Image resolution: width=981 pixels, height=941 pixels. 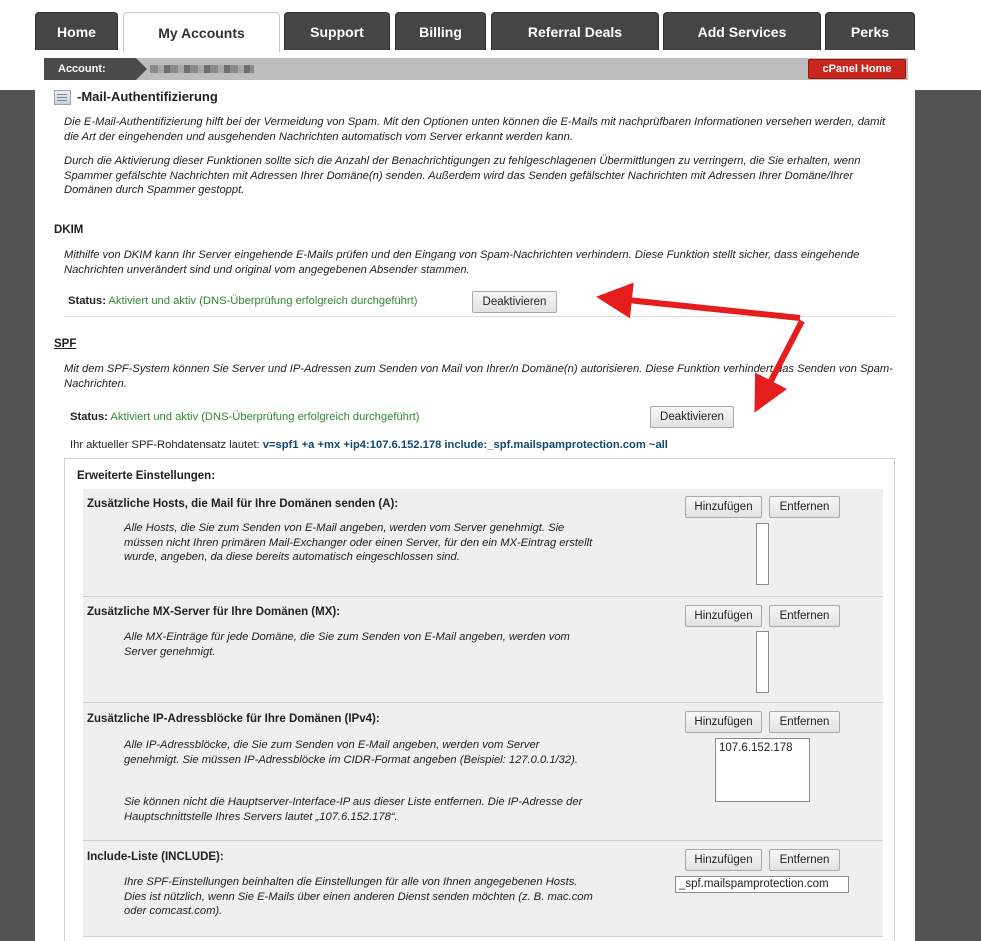 What do you see at coordinates (762, 748) in the screenshot?
I see `ipv4-list-item: 107.6.152.178` at bounding box center [762, 748].